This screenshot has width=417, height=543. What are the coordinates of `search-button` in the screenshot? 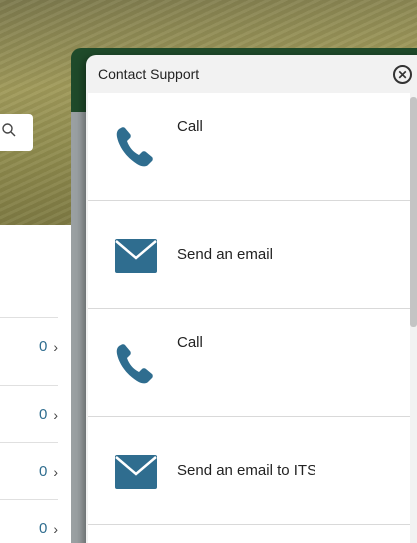 It's located at (16, 132).